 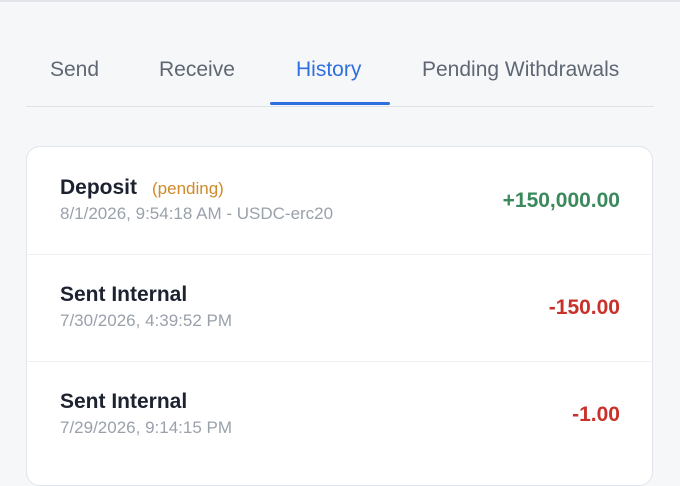 I want to click on transaction-type: Deposit, so click(x=99, y=187).